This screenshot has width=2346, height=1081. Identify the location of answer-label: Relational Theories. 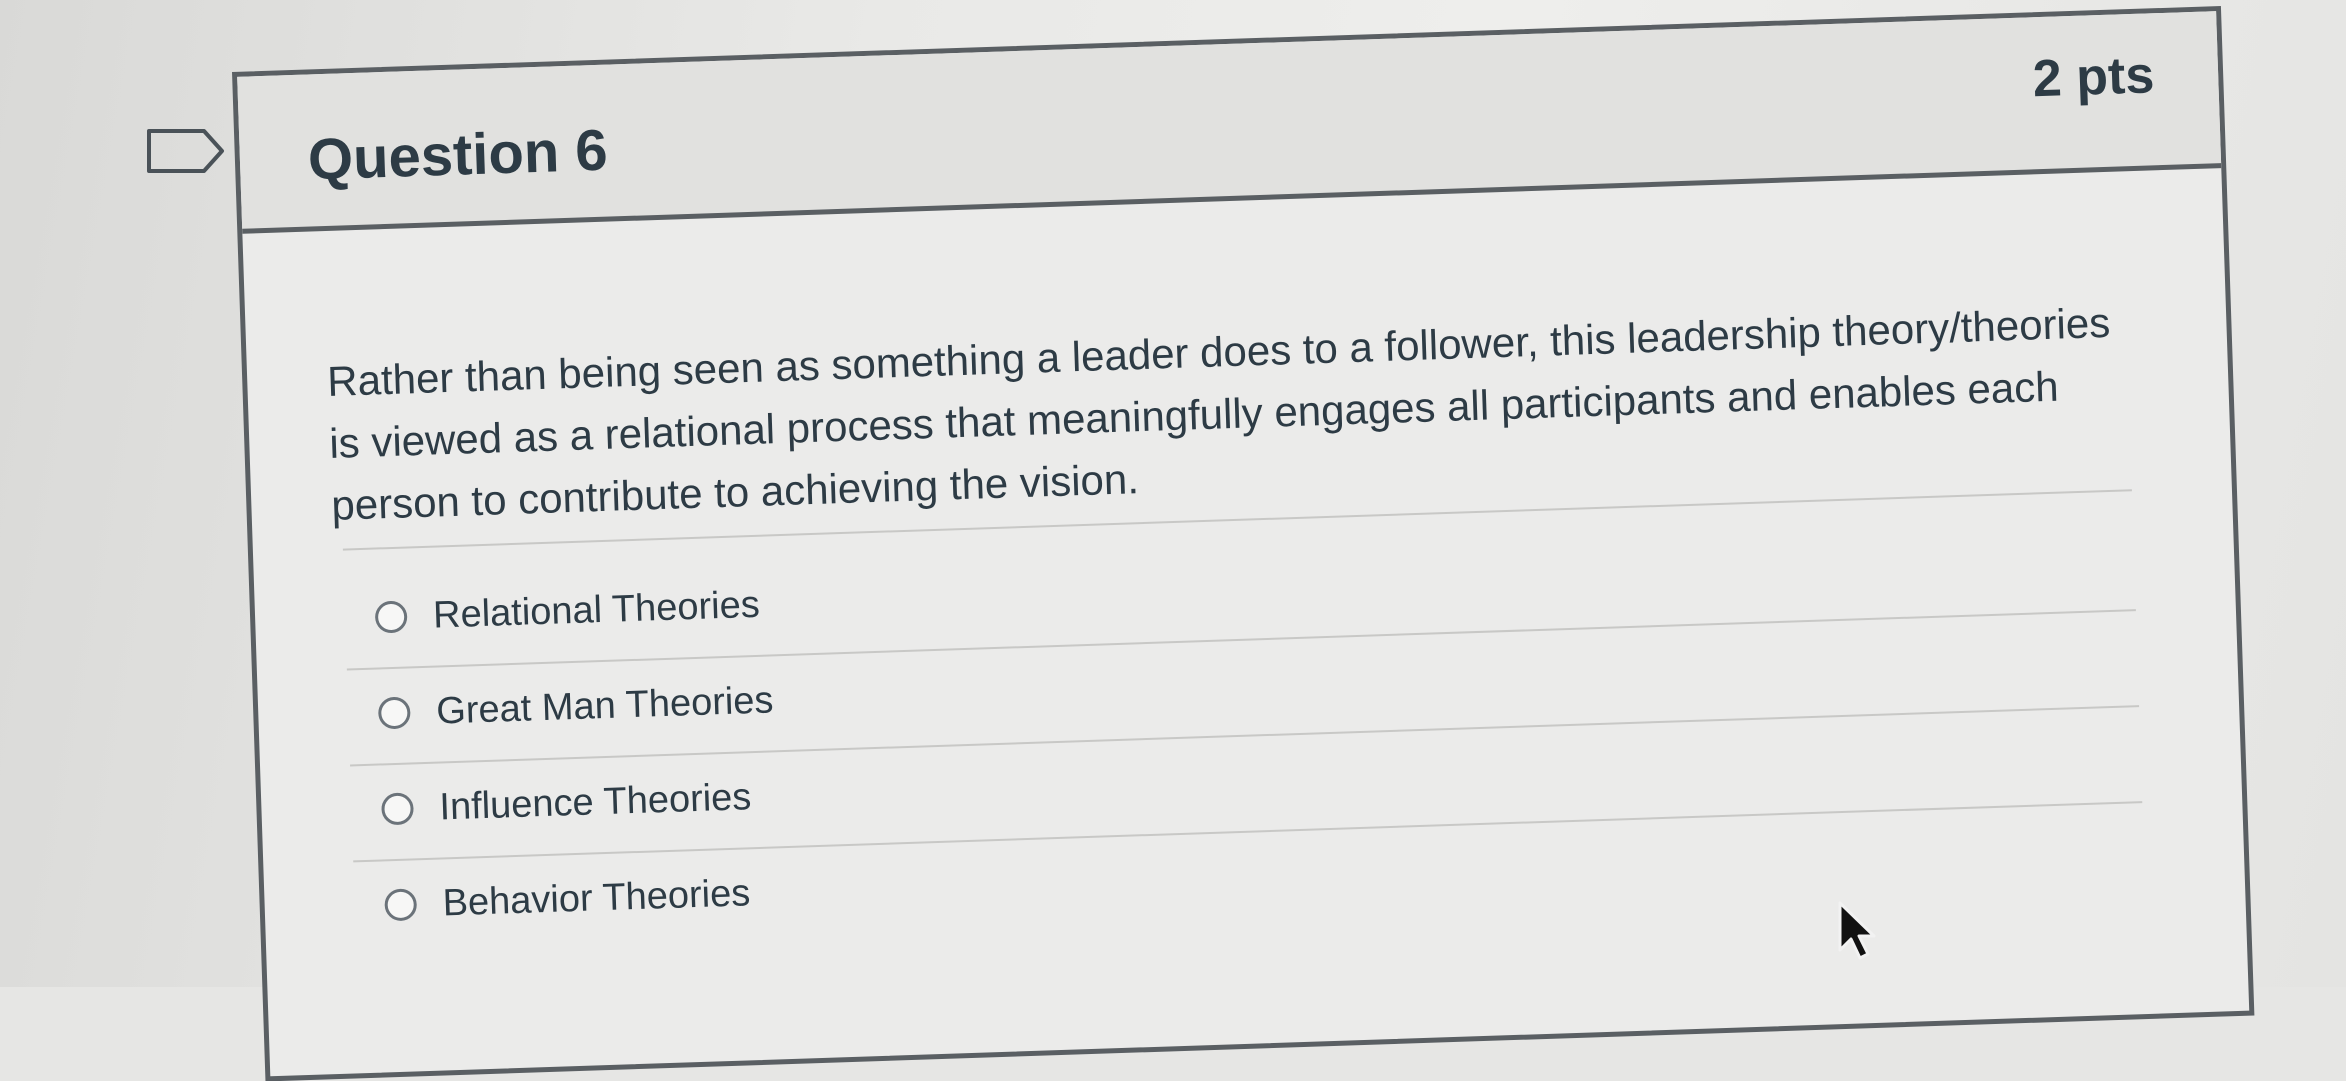
(596, 610).